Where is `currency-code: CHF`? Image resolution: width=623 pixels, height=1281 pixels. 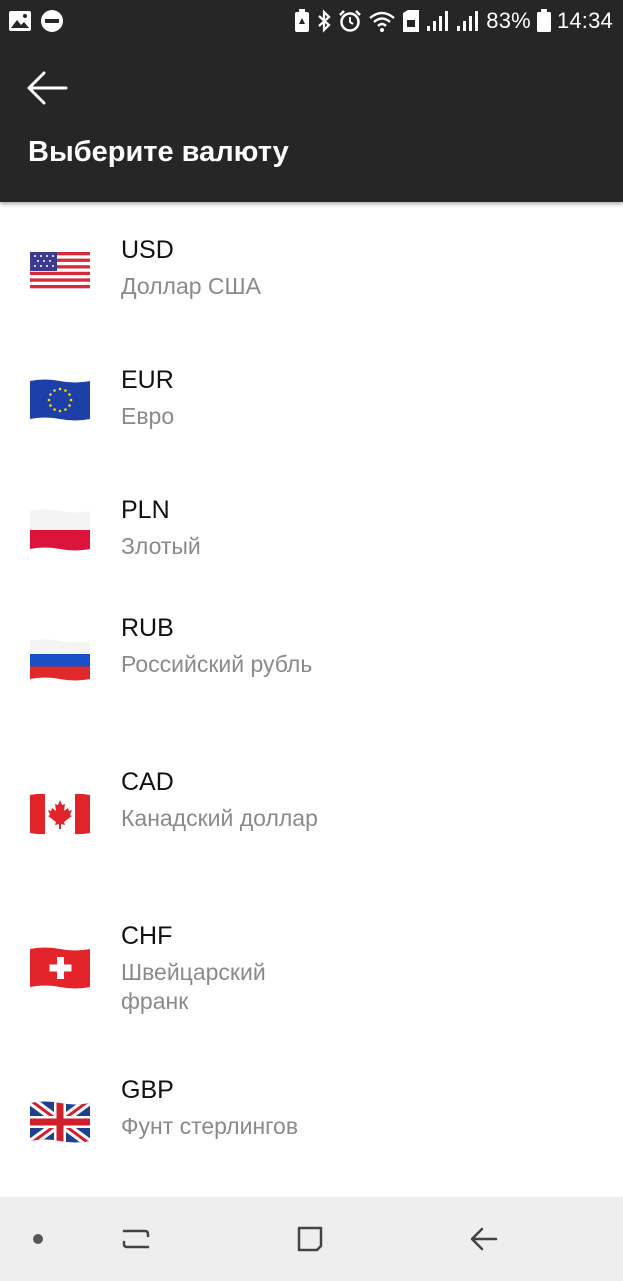
currency-code: CHF is located at coordinates (147, 936).